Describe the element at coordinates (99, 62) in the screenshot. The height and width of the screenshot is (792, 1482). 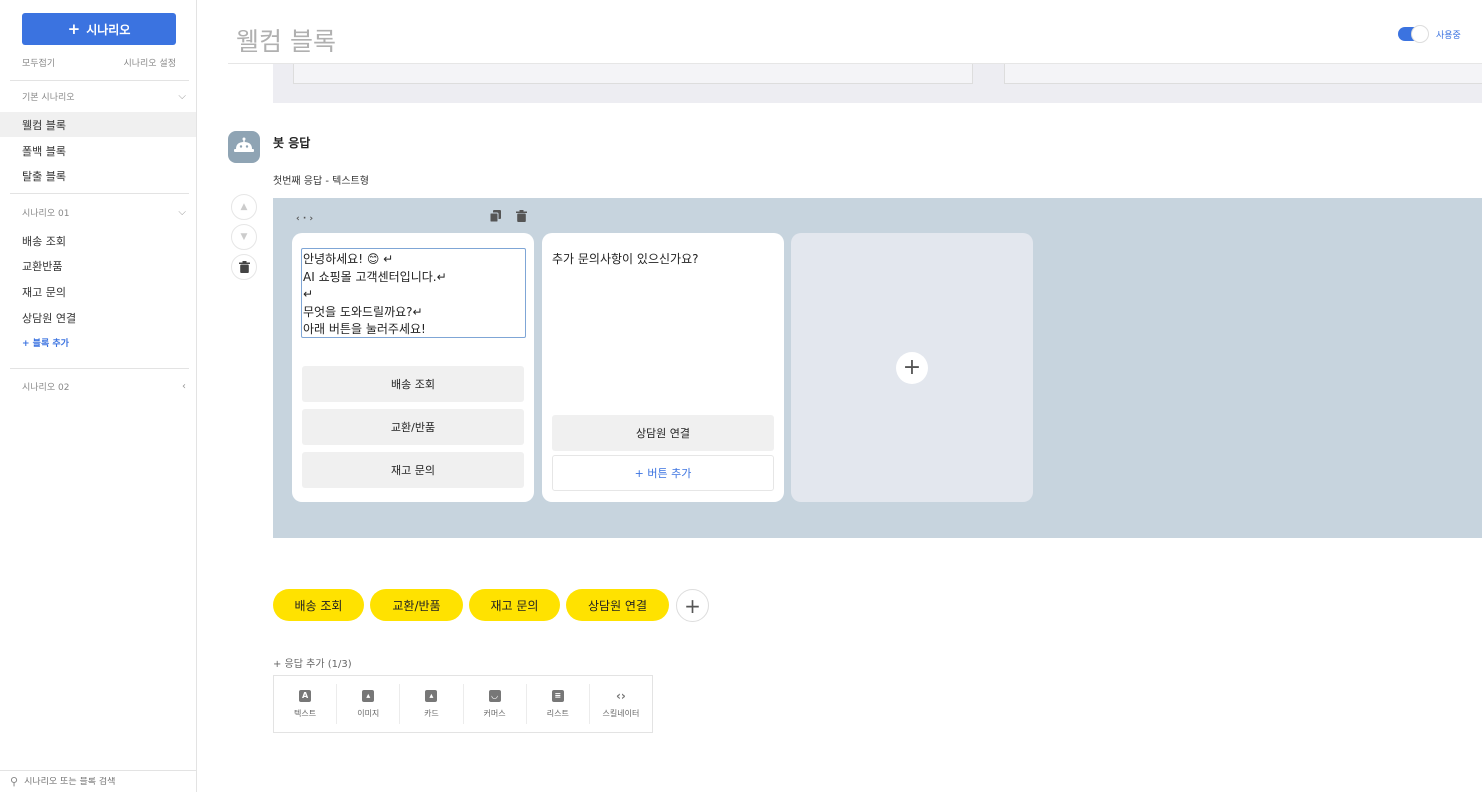
I see `sidebar-links: 모두접기 시나리오 설정` at that location.